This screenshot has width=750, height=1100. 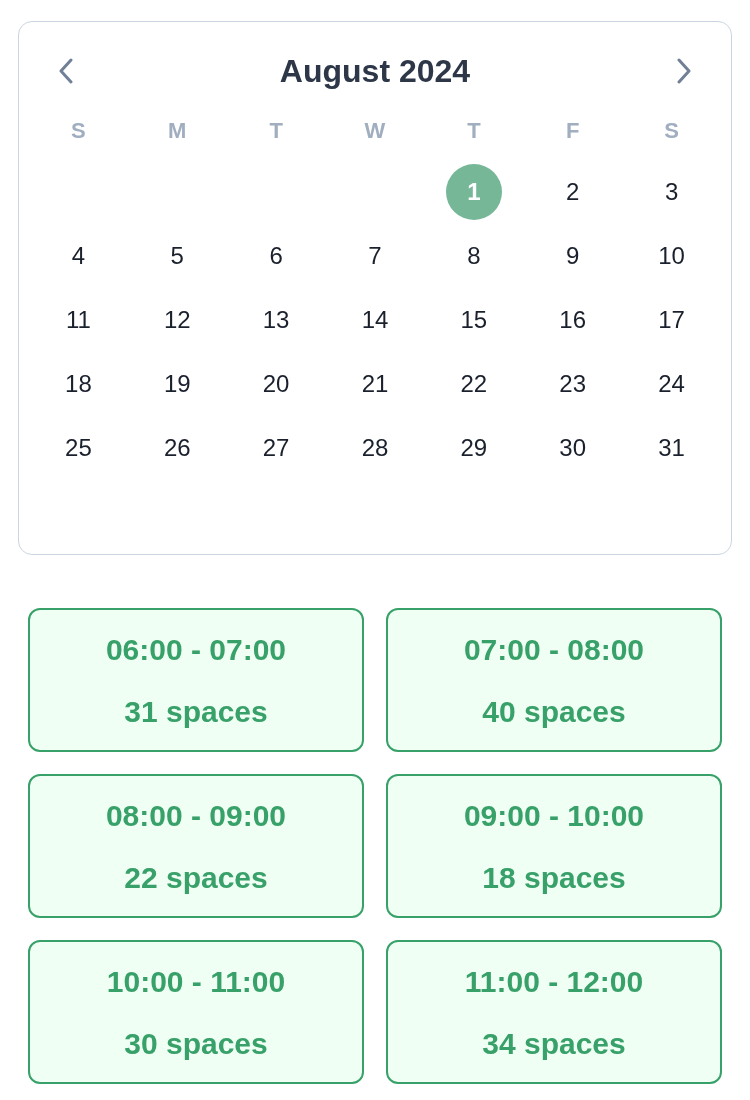 I want to click on calendar-day: 31, so click(x=671, y=448).